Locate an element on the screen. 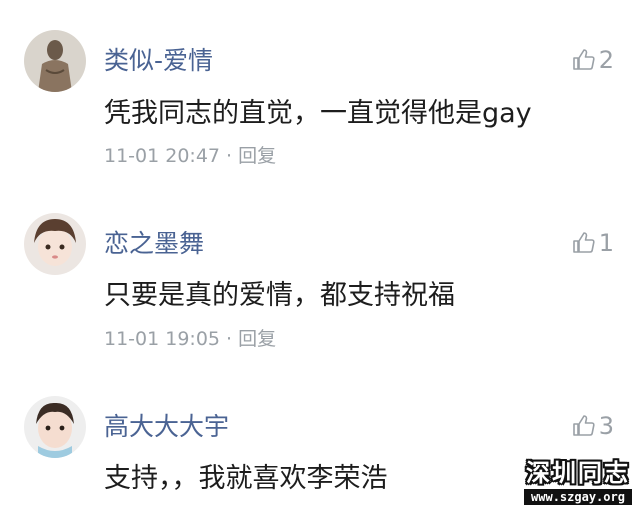 The image size is (640, 511). like-button: 1 is located at coordinates (593, 243).